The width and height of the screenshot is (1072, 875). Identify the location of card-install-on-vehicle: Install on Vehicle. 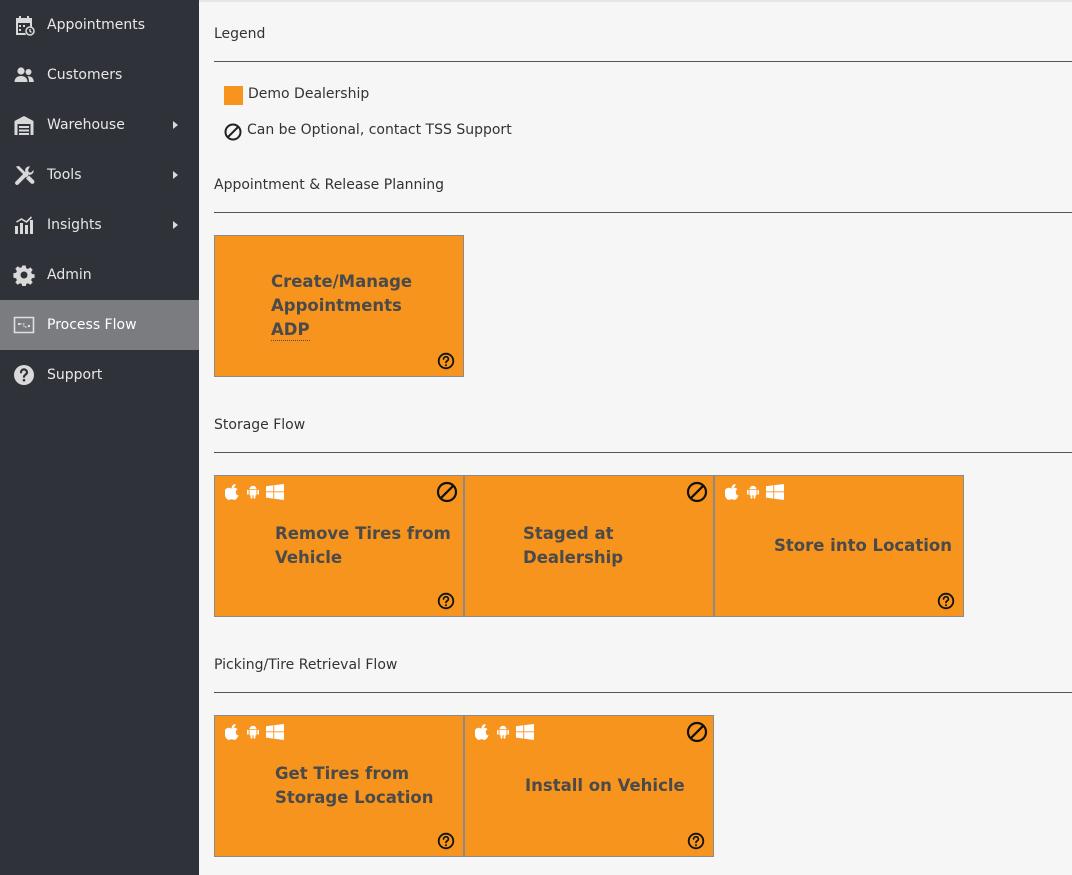
(589, 786).